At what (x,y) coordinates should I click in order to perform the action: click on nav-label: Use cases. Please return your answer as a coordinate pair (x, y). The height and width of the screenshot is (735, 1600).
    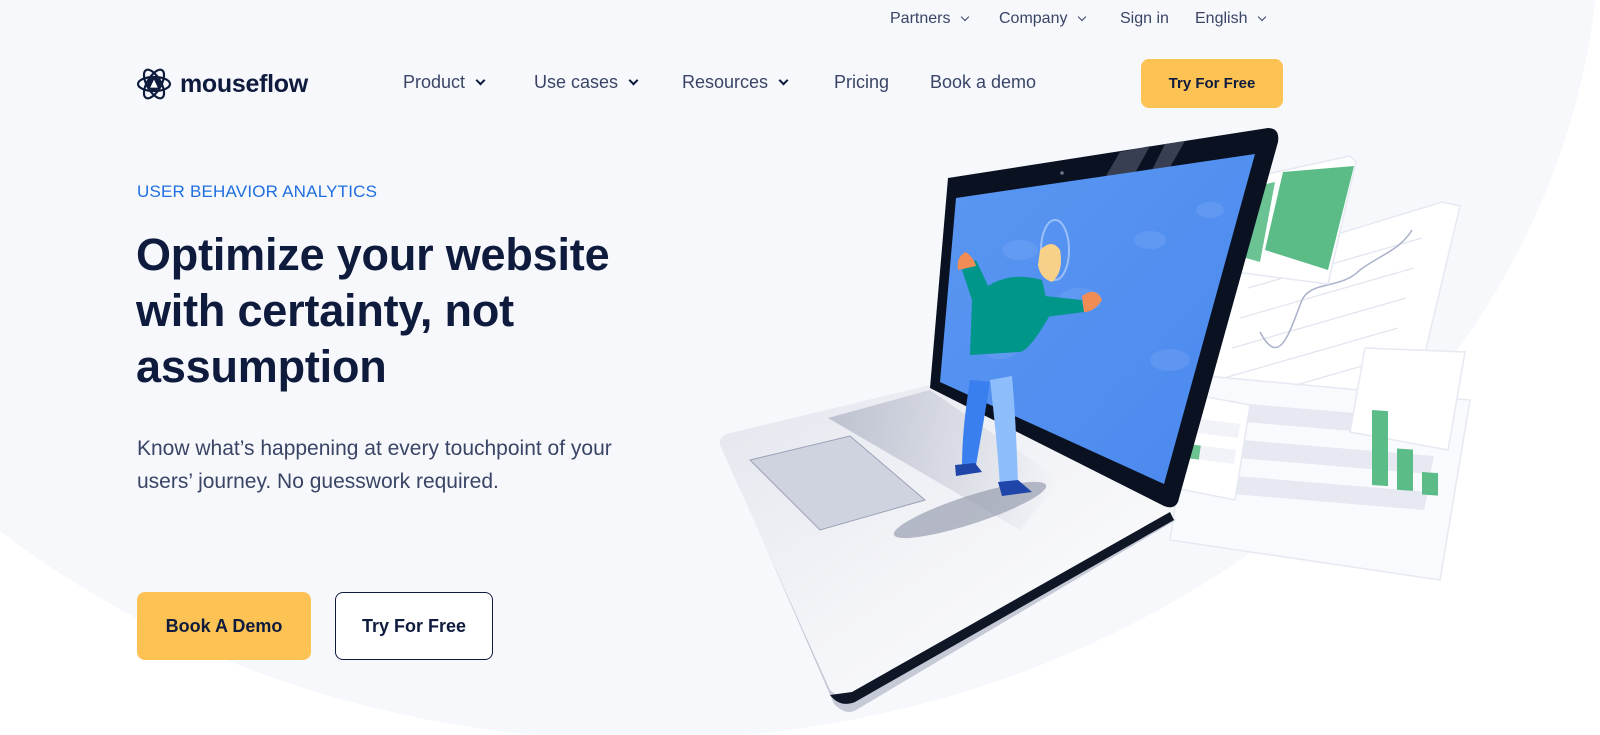
    Looking at the image, I should click on (576, 82).